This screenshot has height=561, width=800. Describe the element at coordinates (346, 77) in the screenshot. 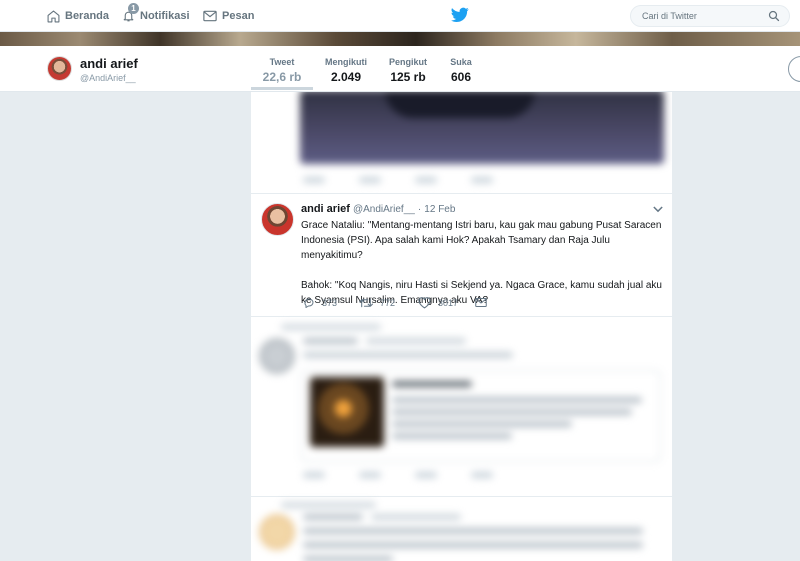

I see `stat-following-value: 2.049` at that location.